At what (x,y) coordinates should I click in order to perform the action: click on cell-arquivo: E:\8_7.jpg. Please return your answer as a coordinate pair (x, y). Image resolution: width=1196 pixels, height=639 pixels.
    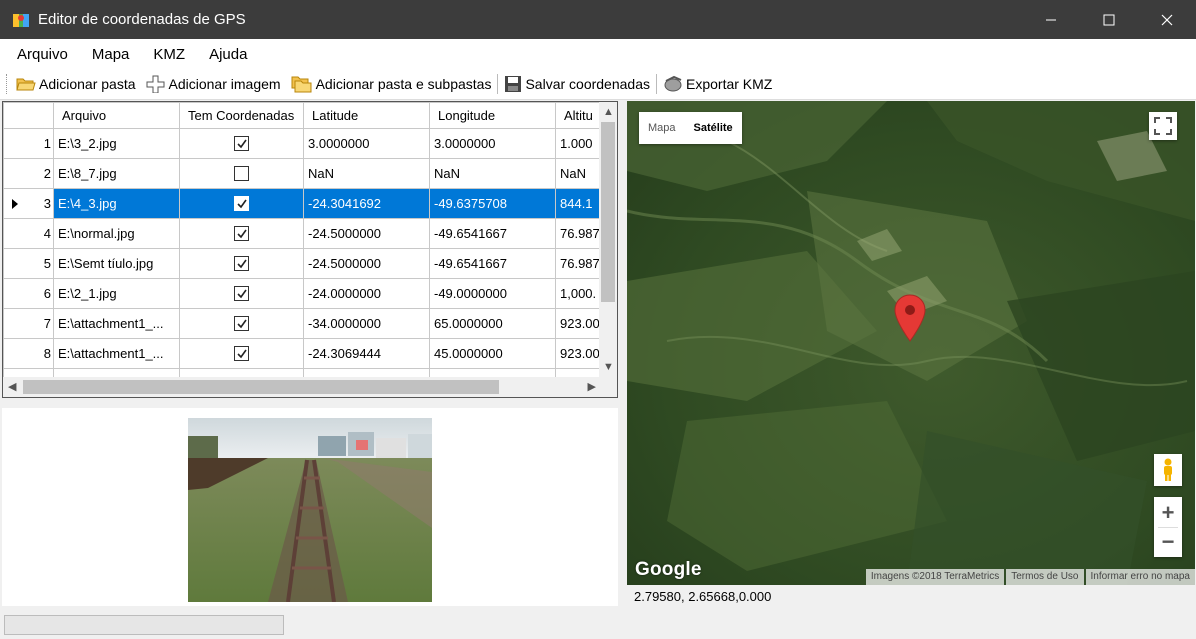
    Looking at the image, I should click on (116, 173).